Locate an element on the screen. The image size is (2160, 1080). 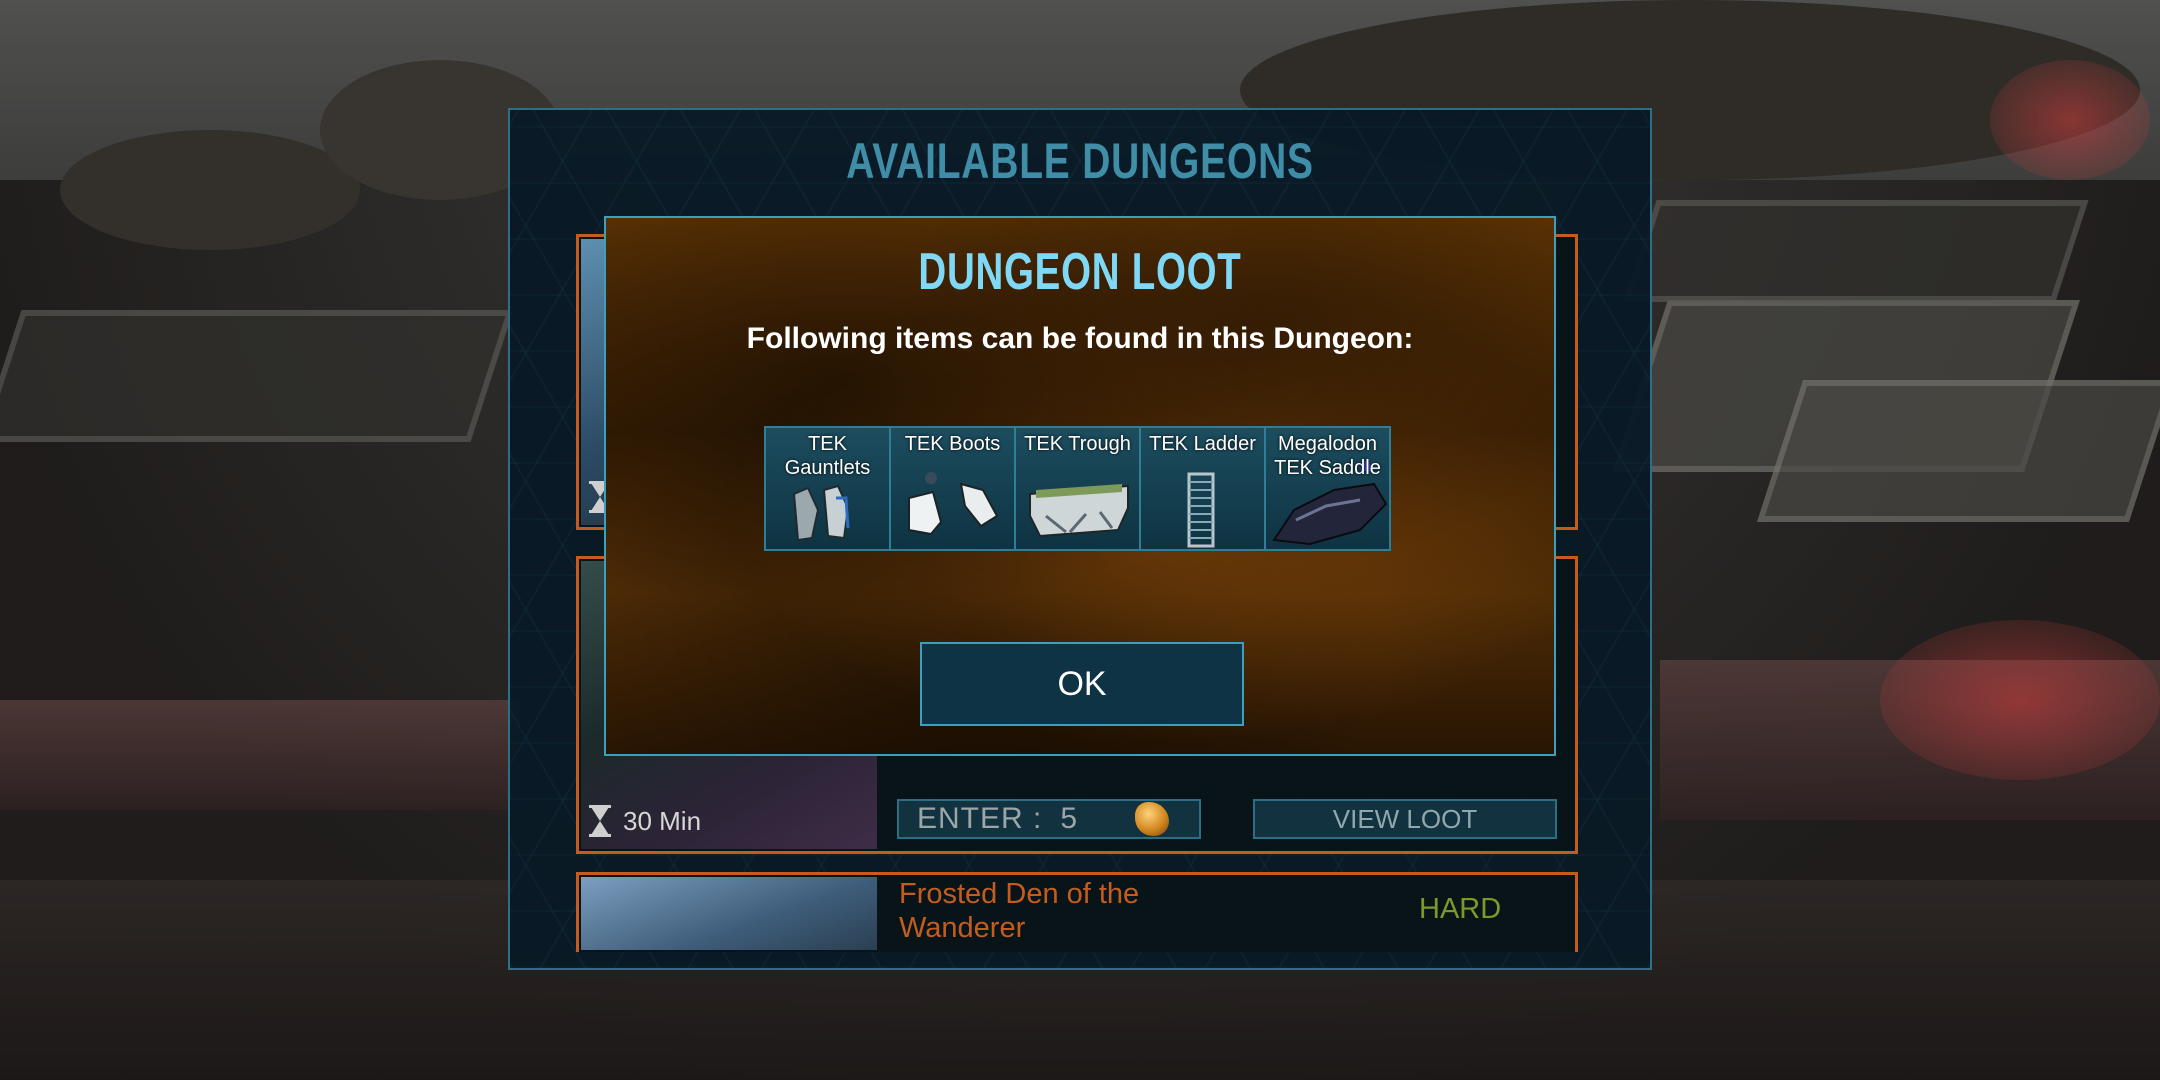
duration-label: 30 Min is located at coordinates (662, 820).